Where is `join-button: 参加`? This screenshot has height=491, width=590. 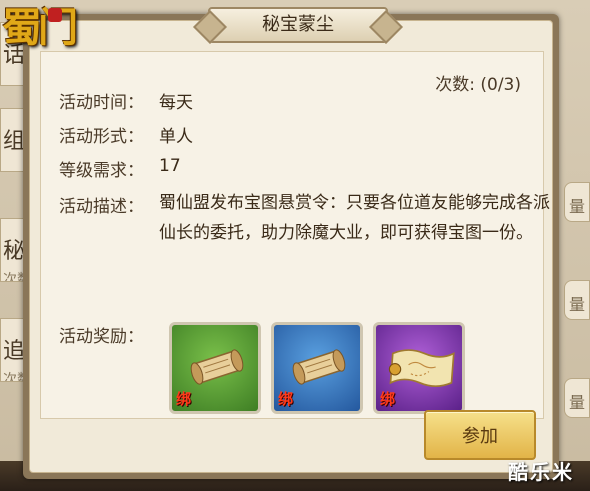
join-button: 参加 is located at coordinates (480, 435).